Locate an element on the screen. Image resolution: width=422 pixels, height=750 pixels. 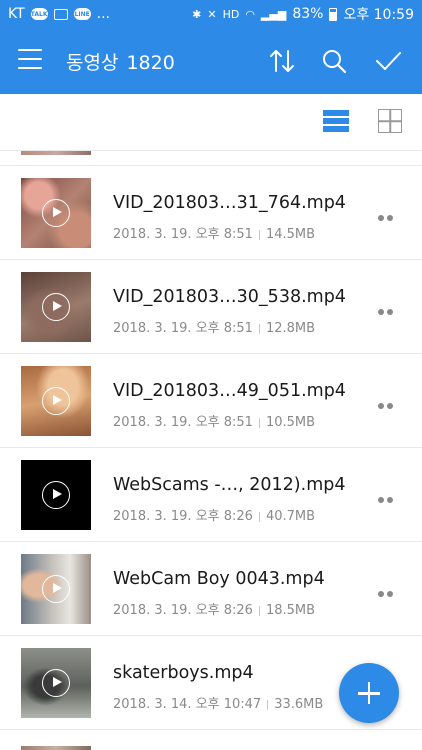
talk-notification-icon: TALK is located at coordinates (39, 14).